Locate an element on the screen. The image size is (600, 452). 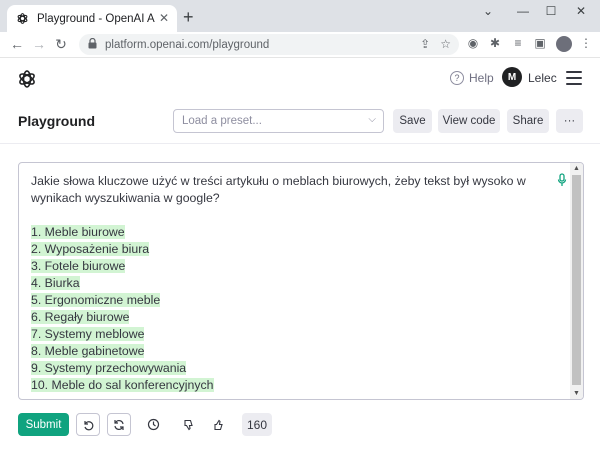
share-page-icon: ⇪ is located at coordinates (425, 44).